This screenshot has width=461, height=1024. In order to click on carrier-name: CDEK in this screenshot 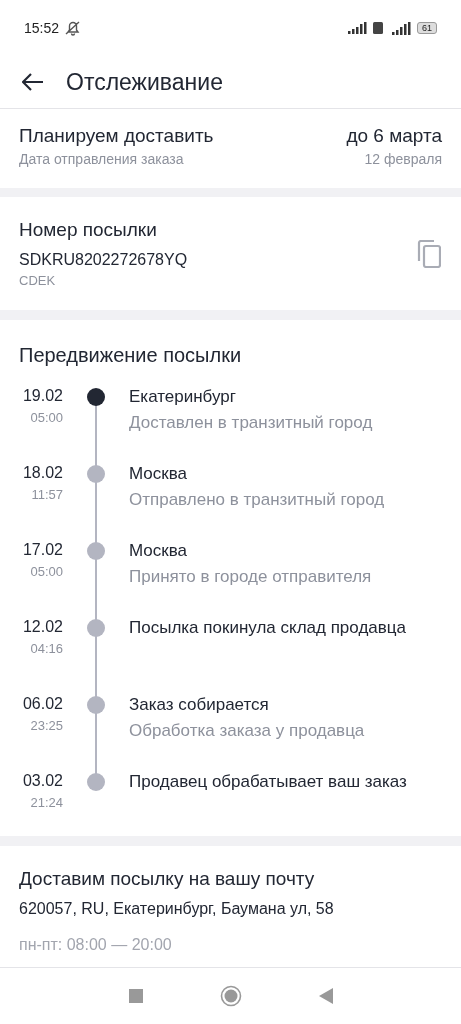, I will do `click(38, 280)`.